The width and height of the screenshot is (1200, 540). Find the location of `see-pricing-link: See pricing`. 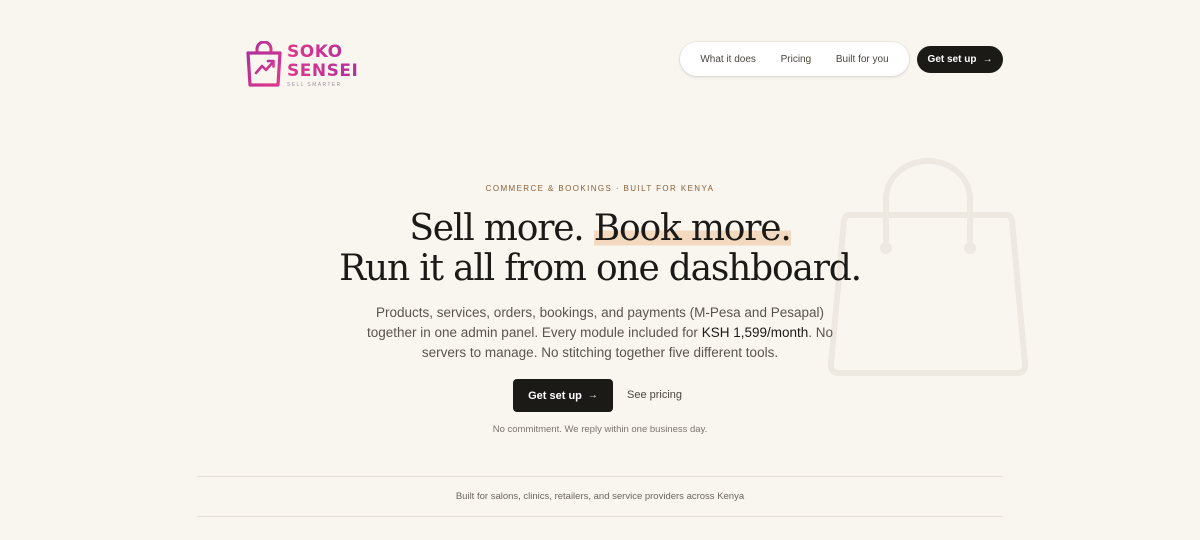

see-pricing-link: See pricing is located at coordinates (654, 395).